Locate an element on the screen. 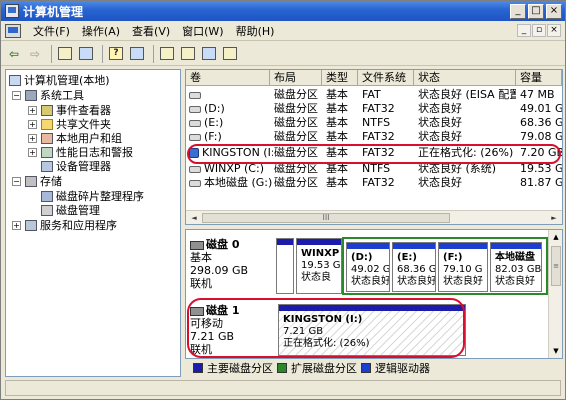  disk-properties-icon is located at coordinates (167, 54).